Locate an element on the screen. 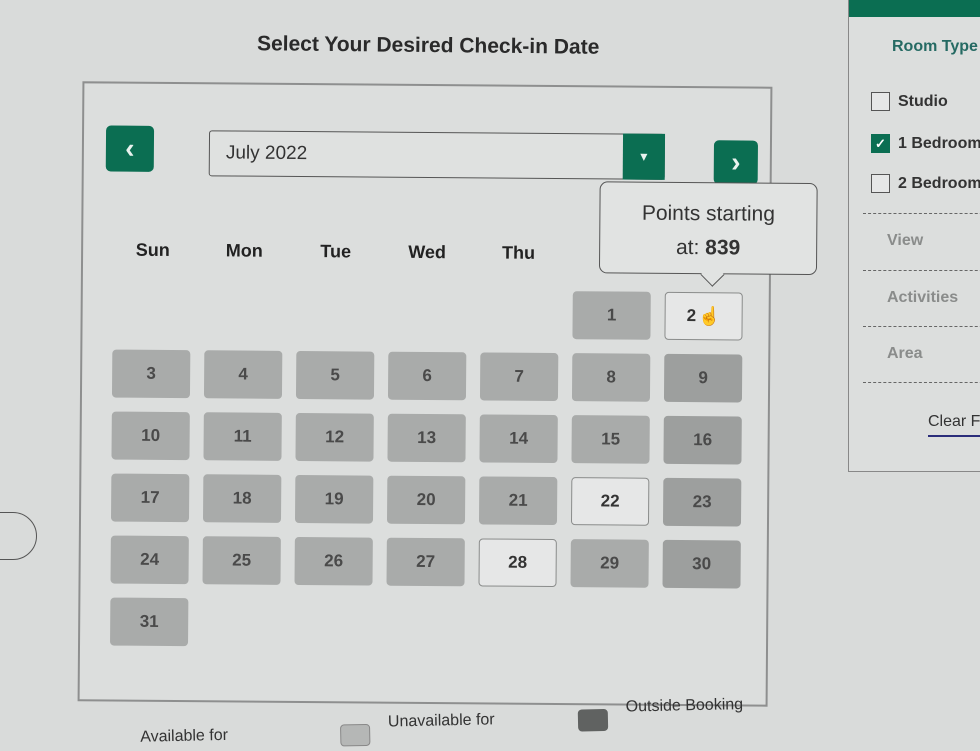 The width and height of the screenshot is (980, 751). day-cell-10: 10 is located at coordinates (150, 436).